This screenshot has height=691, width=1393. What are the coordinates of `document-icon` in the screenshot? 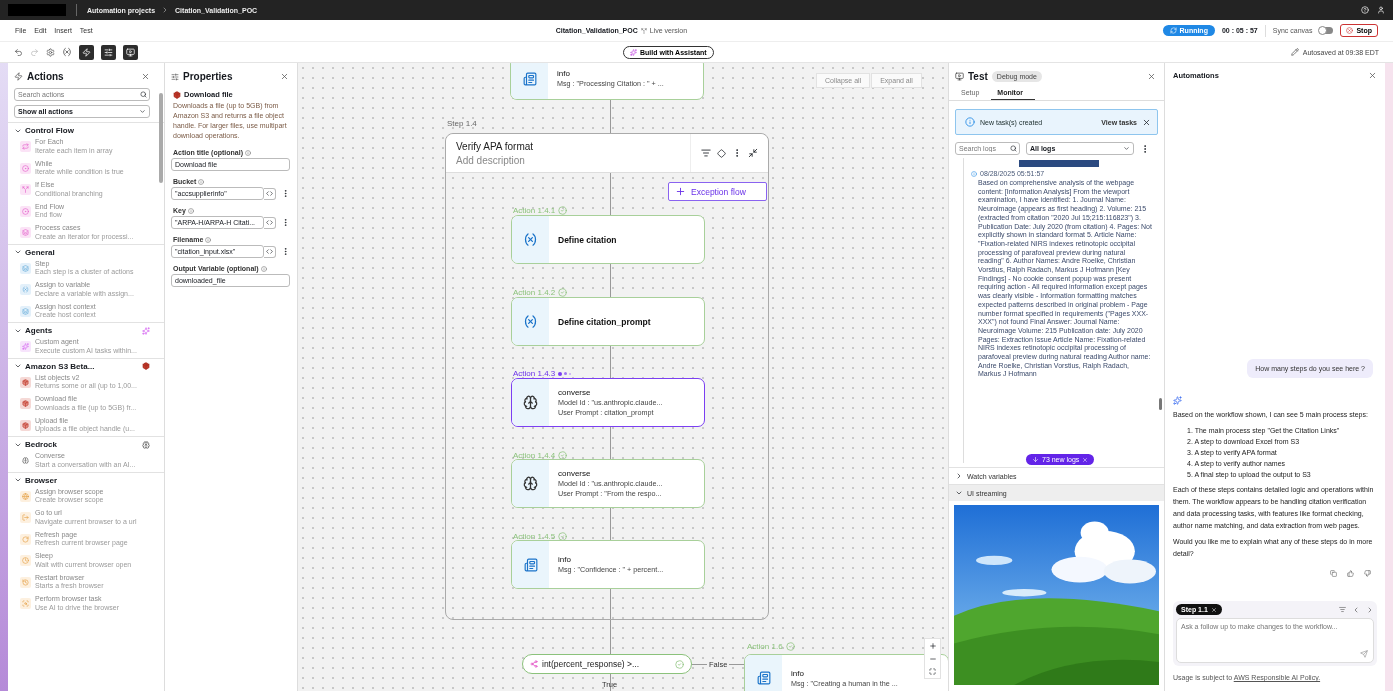 It's located at (530, 564).